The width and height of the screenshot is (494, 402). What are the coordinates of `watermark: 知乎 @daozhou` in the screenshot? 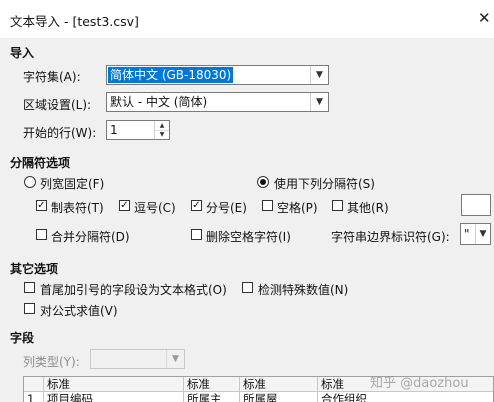 It's located at (419, 383).